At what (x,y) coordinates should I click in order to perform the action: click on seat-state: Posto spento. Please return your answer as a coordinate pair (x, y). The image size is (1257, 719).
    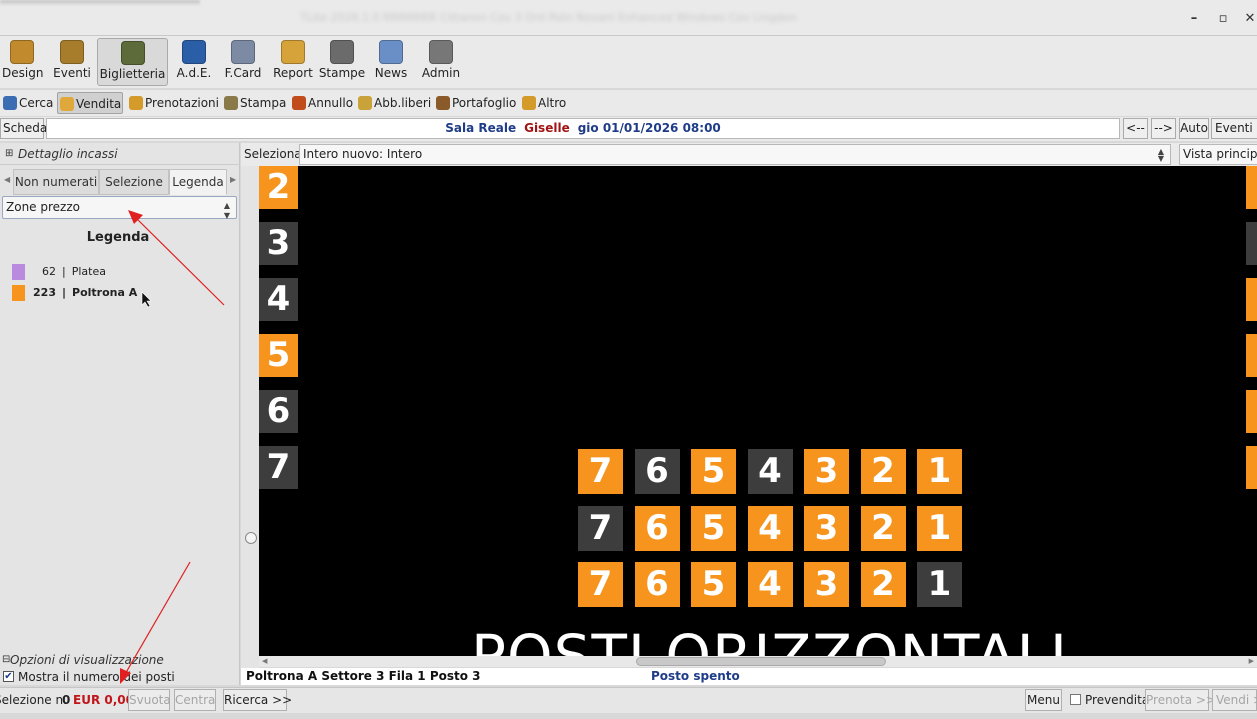
    Looking at the image, I should click on (695, 676).